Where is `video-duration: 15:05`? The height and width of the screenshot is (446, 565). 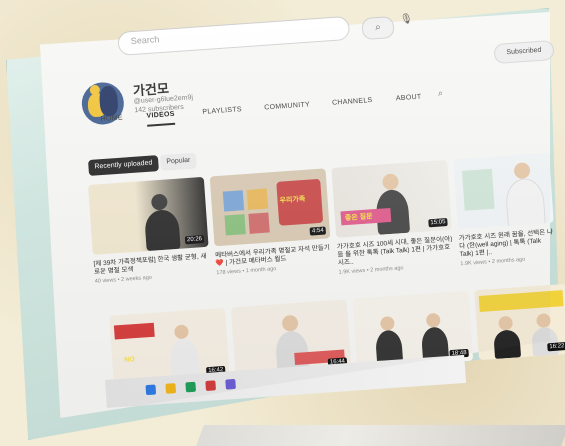 video-duration: 15:05 is located at coordinates (438, 223).